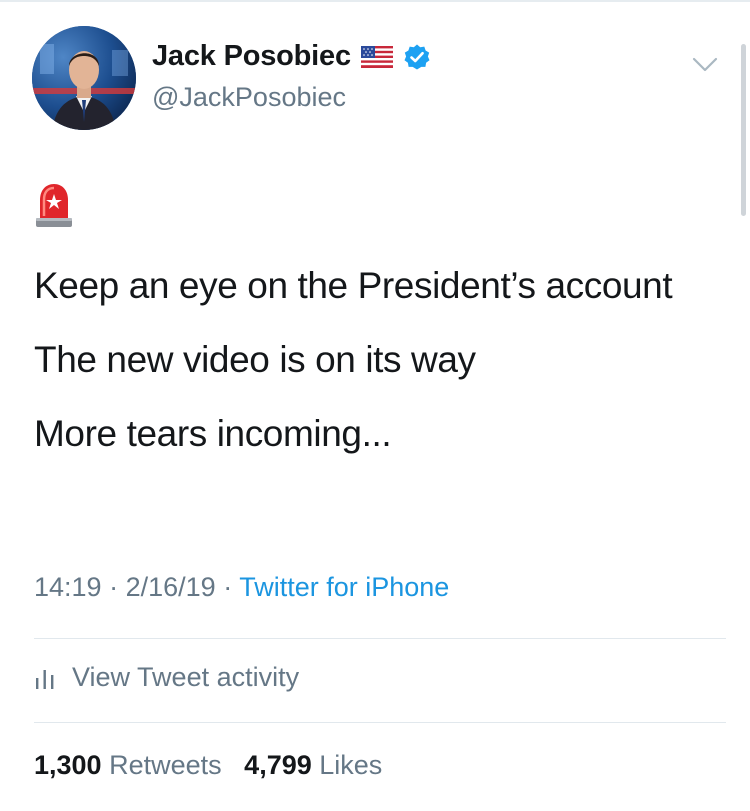 The height and width of the screenshot is (811, 750). Describe the element at coordinates (68, 587) in the screenshot. I see `tweet-time: 14:19` at that location.